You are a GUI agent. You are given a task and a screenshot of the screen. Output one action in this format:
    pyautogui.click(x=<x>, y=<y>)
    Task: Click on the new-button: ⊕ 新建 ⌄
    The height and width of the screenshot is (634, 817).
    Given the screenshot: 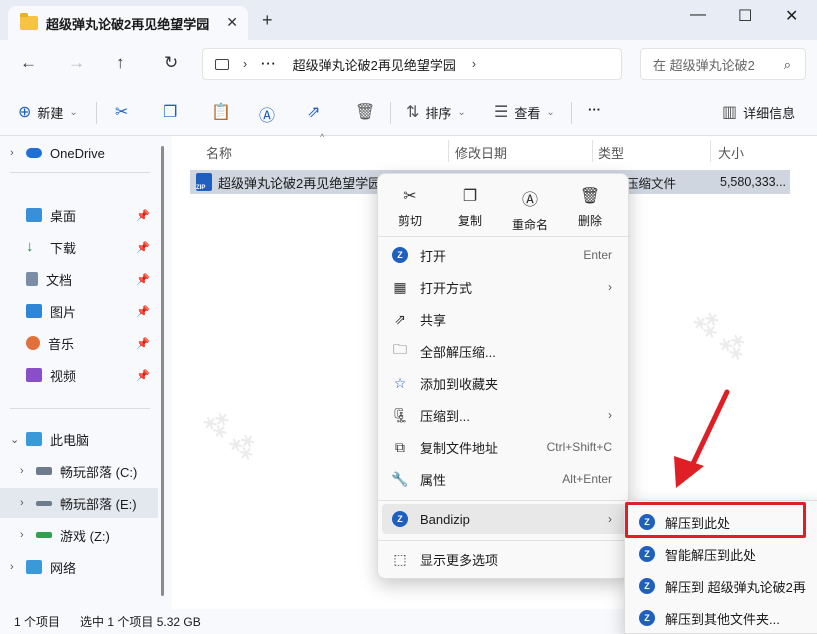 What is the action you would take?
    pyautogui.click(x=48, y=112)
    